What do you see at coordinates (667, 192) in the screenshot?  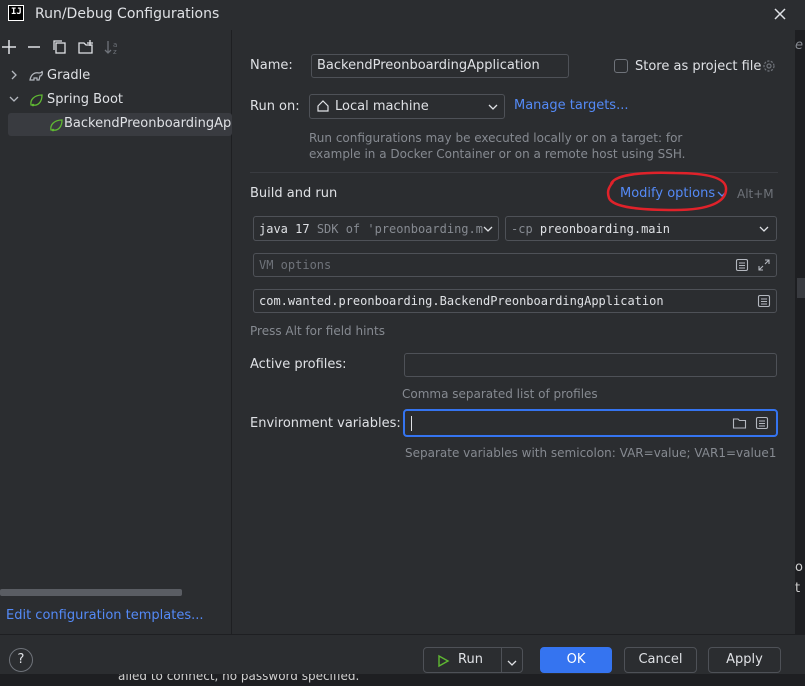 I see `red-annotation-ellipse` at bounding box center [667, 192].